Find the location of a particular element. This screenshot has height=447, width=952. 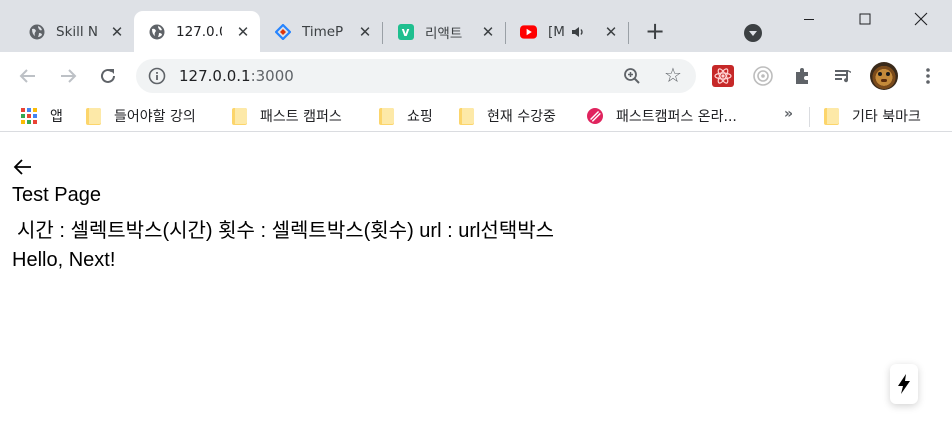

url-host: 127.0.0.1 is located at coordinates (215, 76).